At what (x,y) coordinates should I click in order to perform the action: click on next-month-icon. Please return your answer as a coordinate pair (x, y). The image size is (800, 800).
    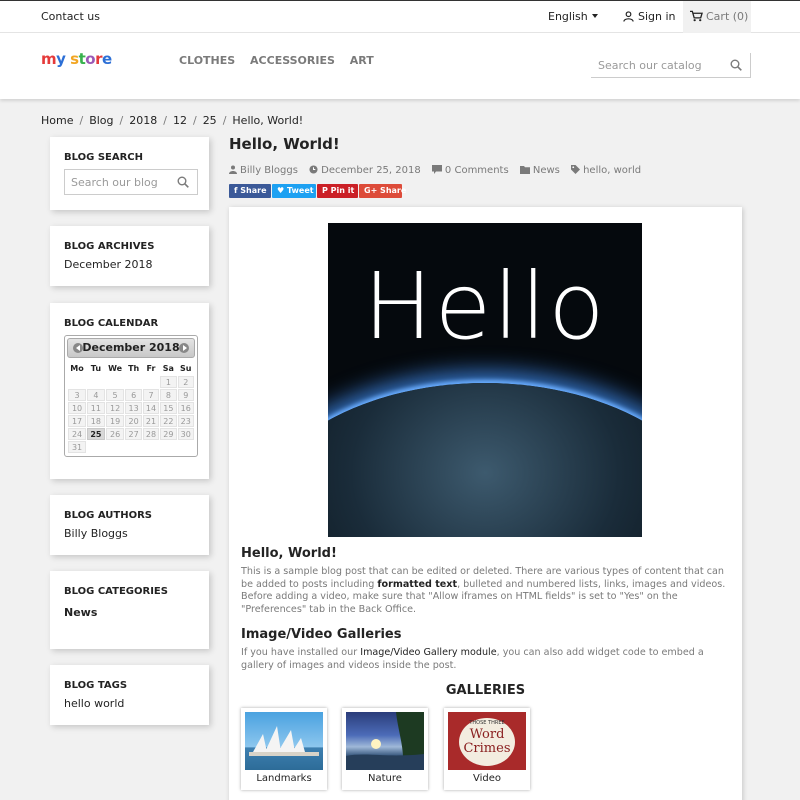
    Looking at the image, I should click on (184, 348).